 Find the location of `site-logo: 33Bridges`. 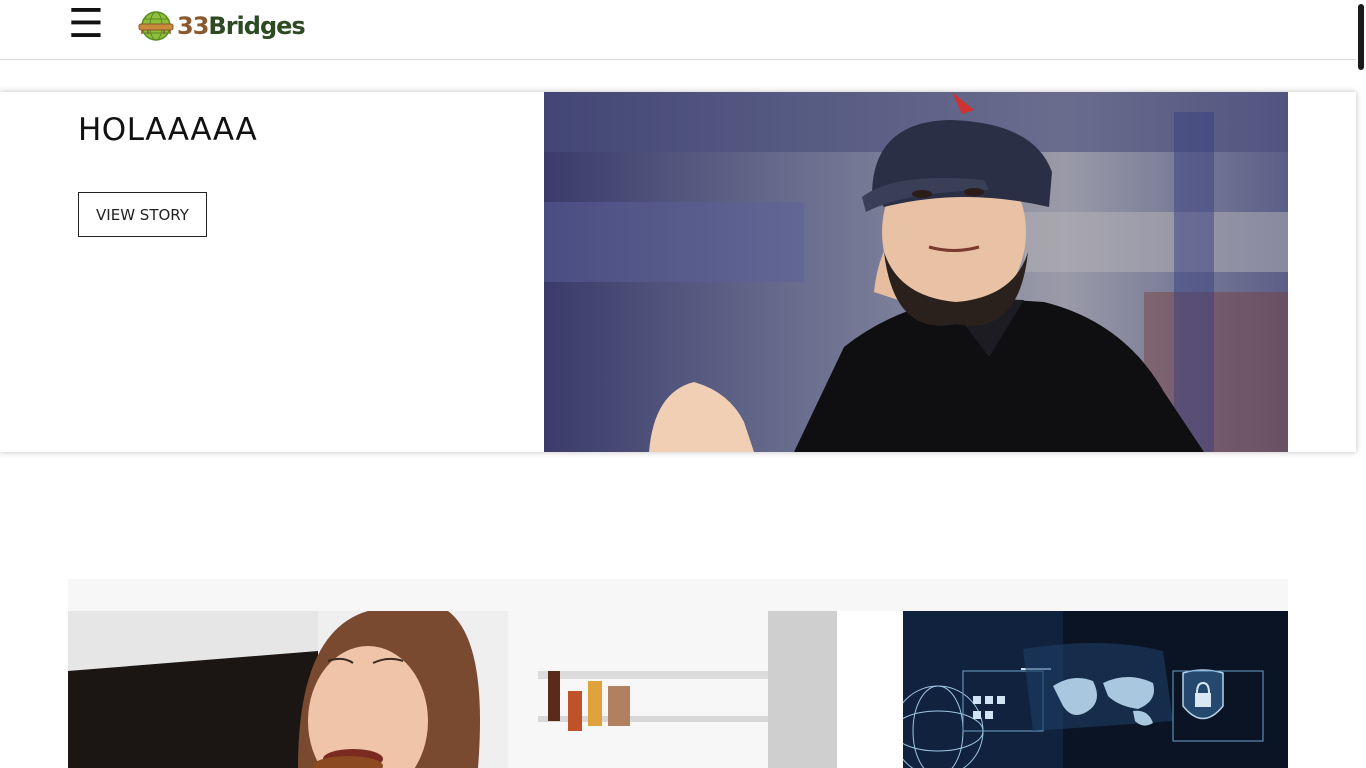

site-logo: 33Bridges is located at coordinates (222, 26).